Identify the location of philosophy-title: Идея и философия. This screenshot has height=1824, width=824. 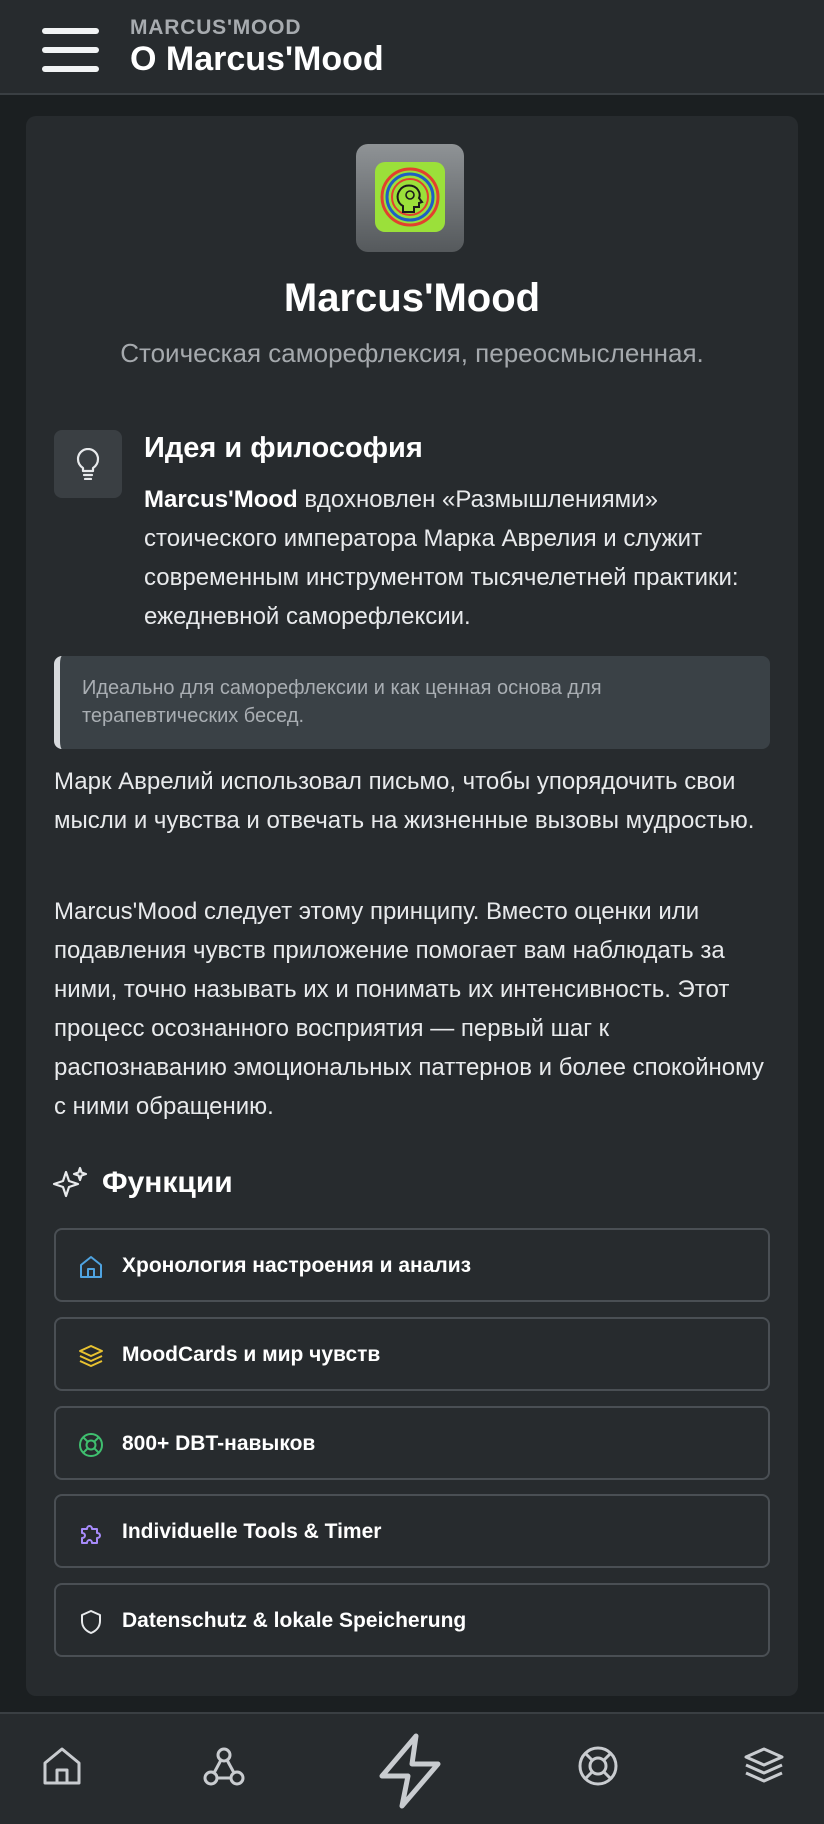
(283, 448).